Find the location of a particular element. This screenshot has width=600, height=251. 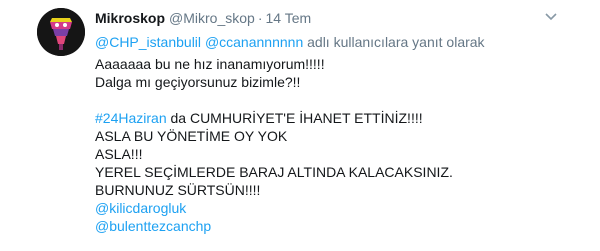

reply-mention-chp-istanbulil: @CHP_istanbulil is located at coordinates (148, 42).